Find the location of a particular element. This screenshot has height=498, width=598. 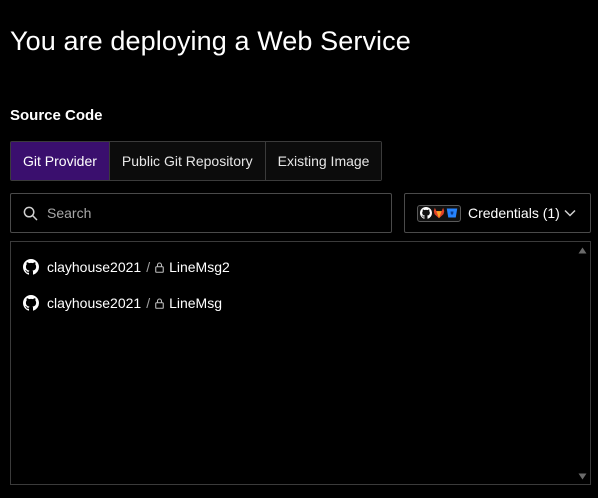

search-box is located at coordinates (201, 213).